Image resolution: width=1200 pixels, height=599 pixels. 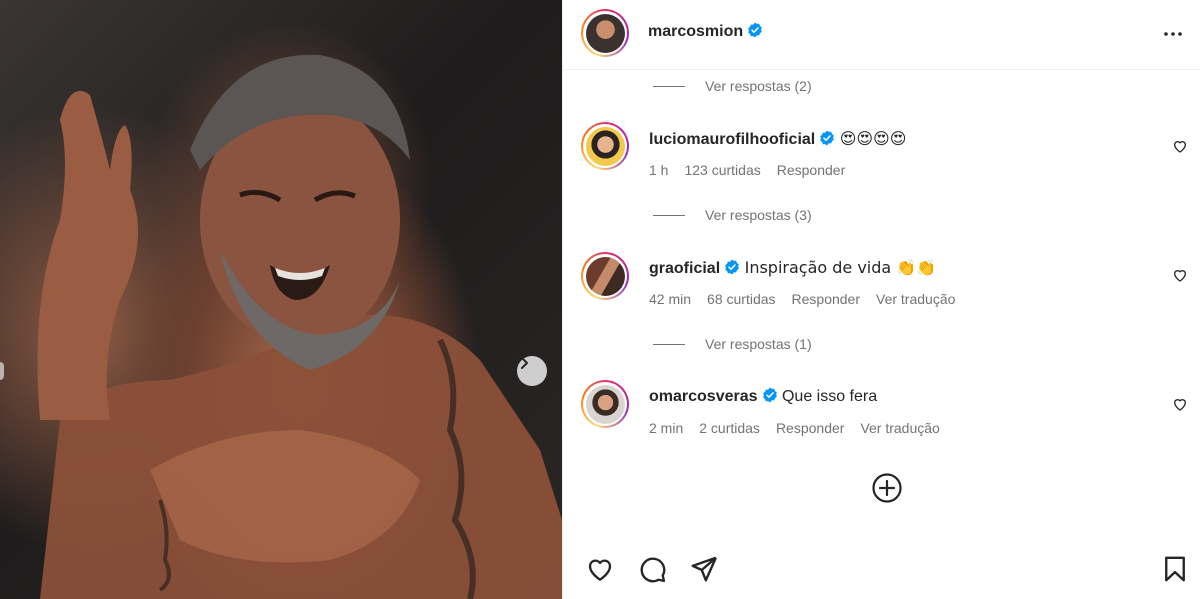 I want to click on plus-circle-icon, so click(x=887, y=488).